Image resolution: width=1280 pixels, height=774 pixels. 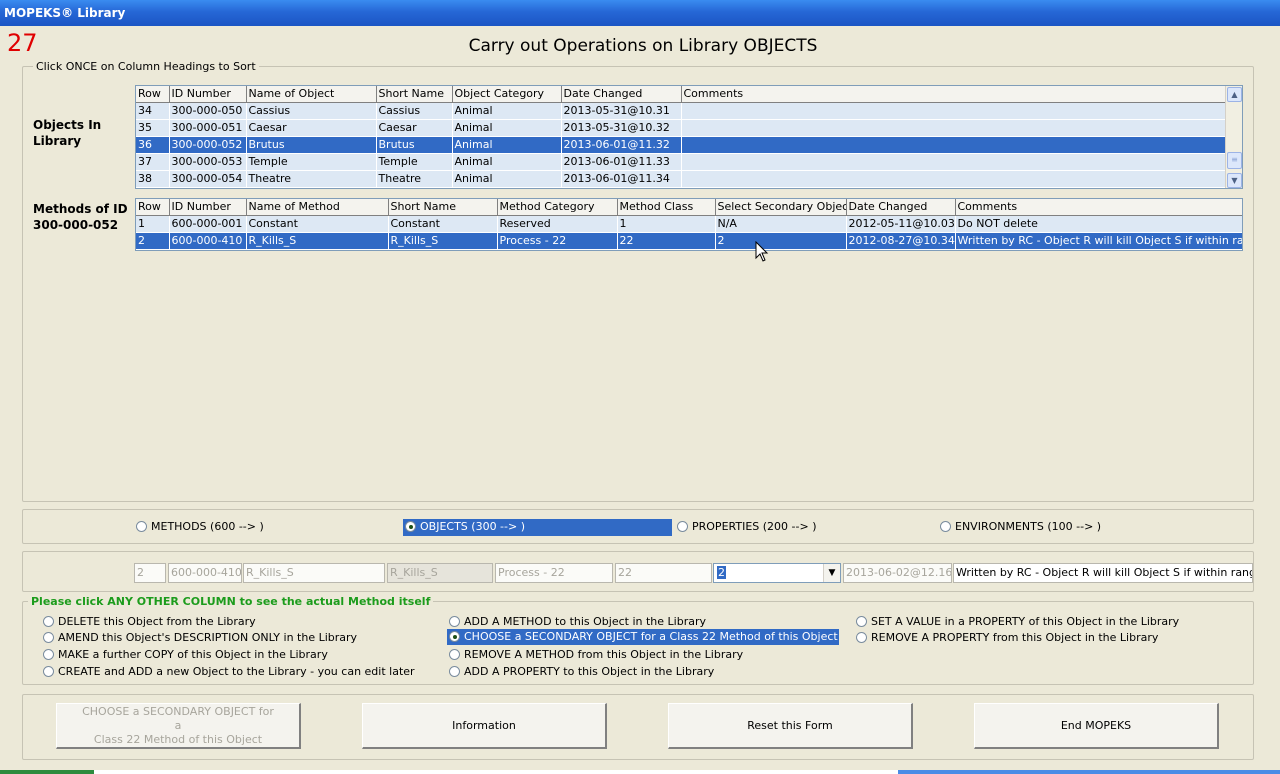 I want to click on object-table-cell: 300-000-050, so click(x=208, y=111).